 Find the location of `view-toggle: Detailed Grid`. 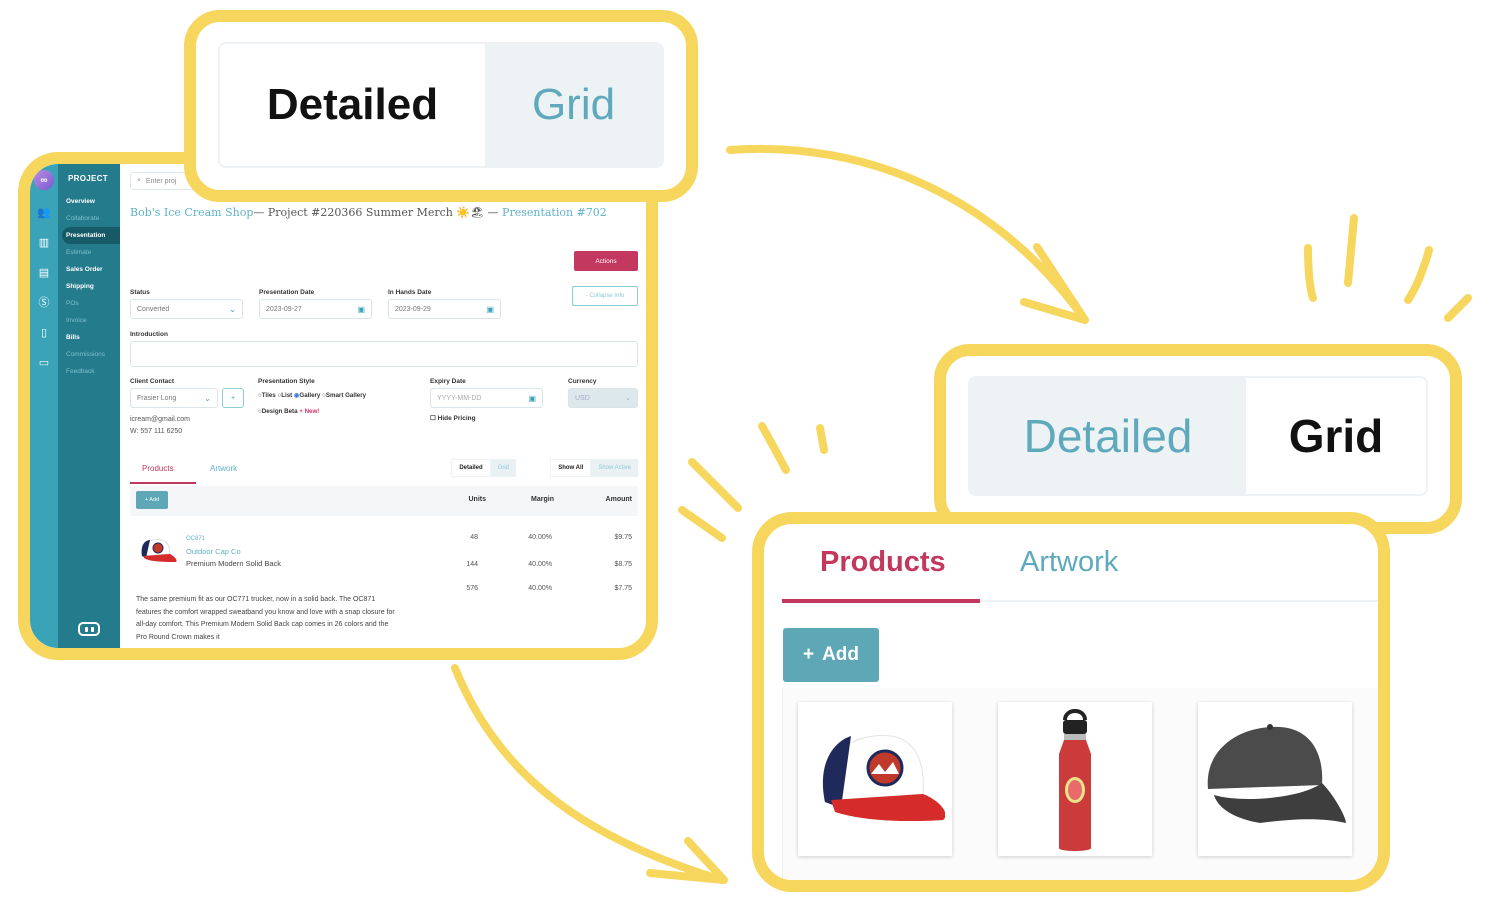

view-toggle: Detailed Grid is located at coordinates (483, 468).